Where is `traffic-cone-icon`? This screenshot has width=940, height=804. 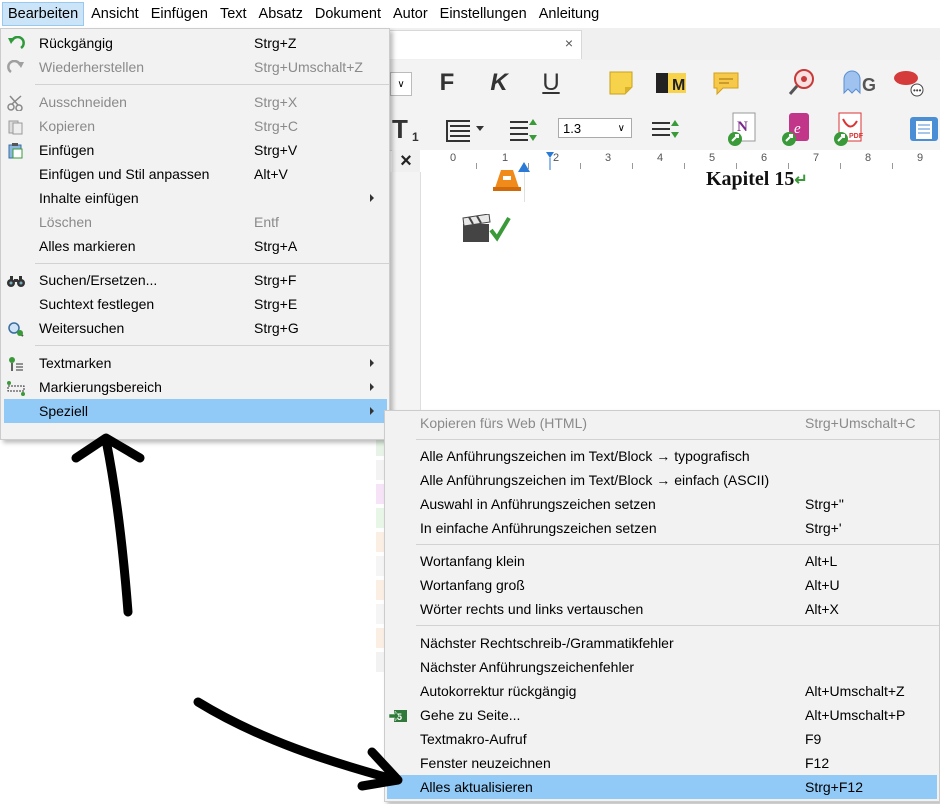 traffic-cone-icon is located at coordinates (507, 182).